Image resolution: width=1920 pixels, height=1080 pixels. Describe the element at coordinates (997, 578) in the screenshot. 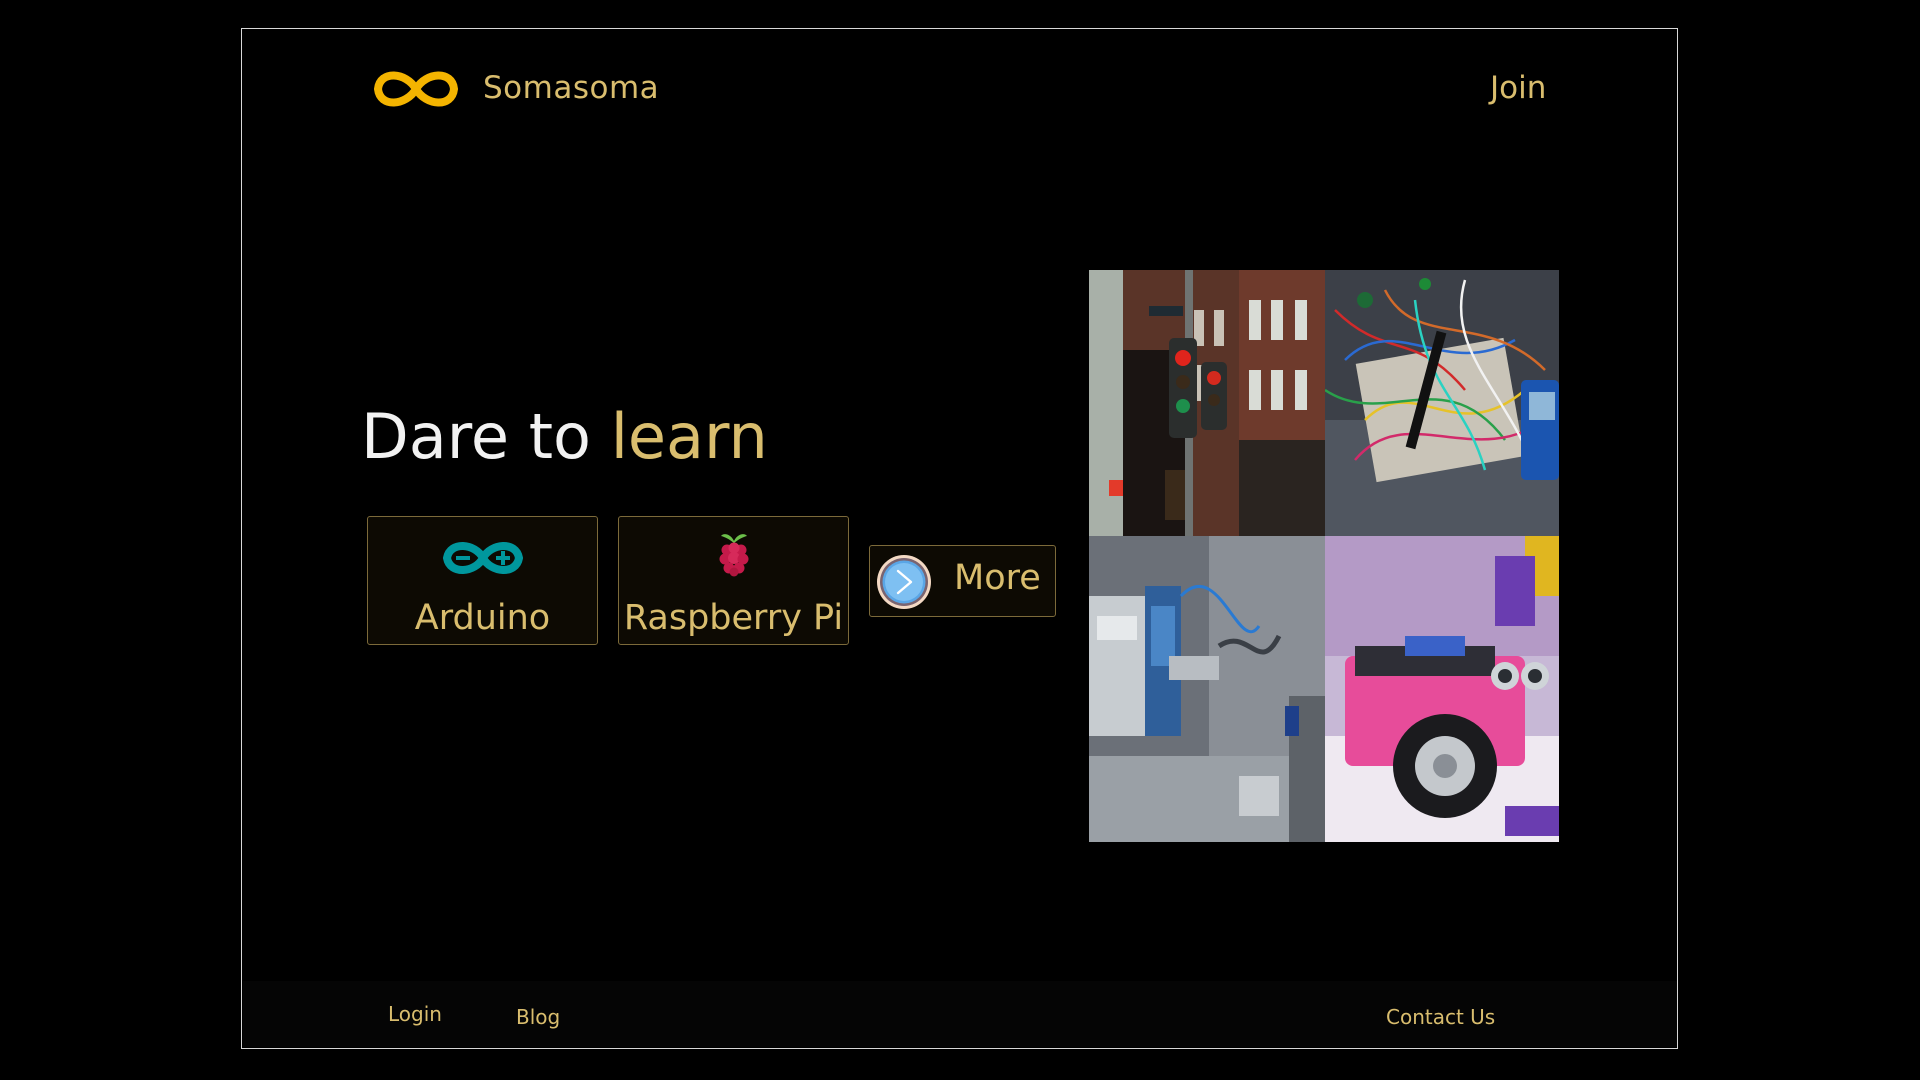

I see `more-label: More` at that location.